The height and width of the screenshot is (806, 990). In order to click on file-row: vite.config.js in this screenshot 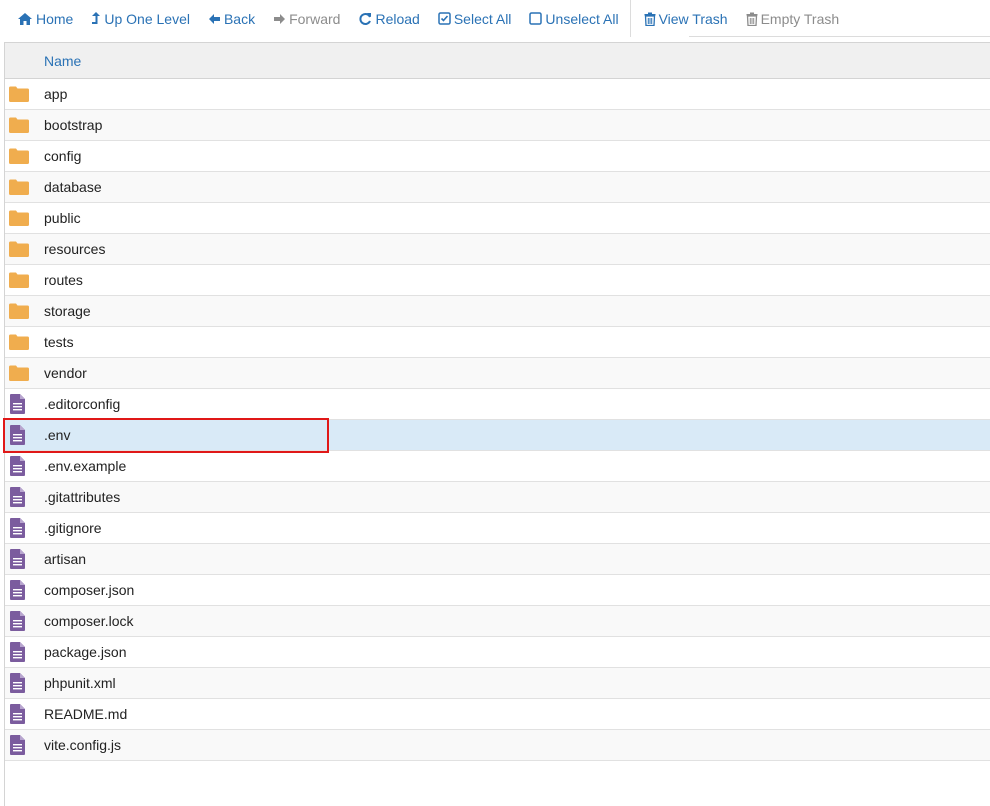, I will do `click(497, 745)`.